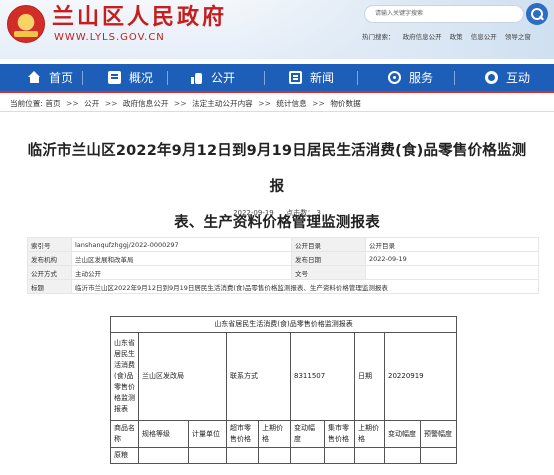 The width and height of the screenshot is (554, 475). What do you see at coordinates (49, 244) in the screenshot?
I see `index-no-label: 索引号` at bounding box center [49, 244].